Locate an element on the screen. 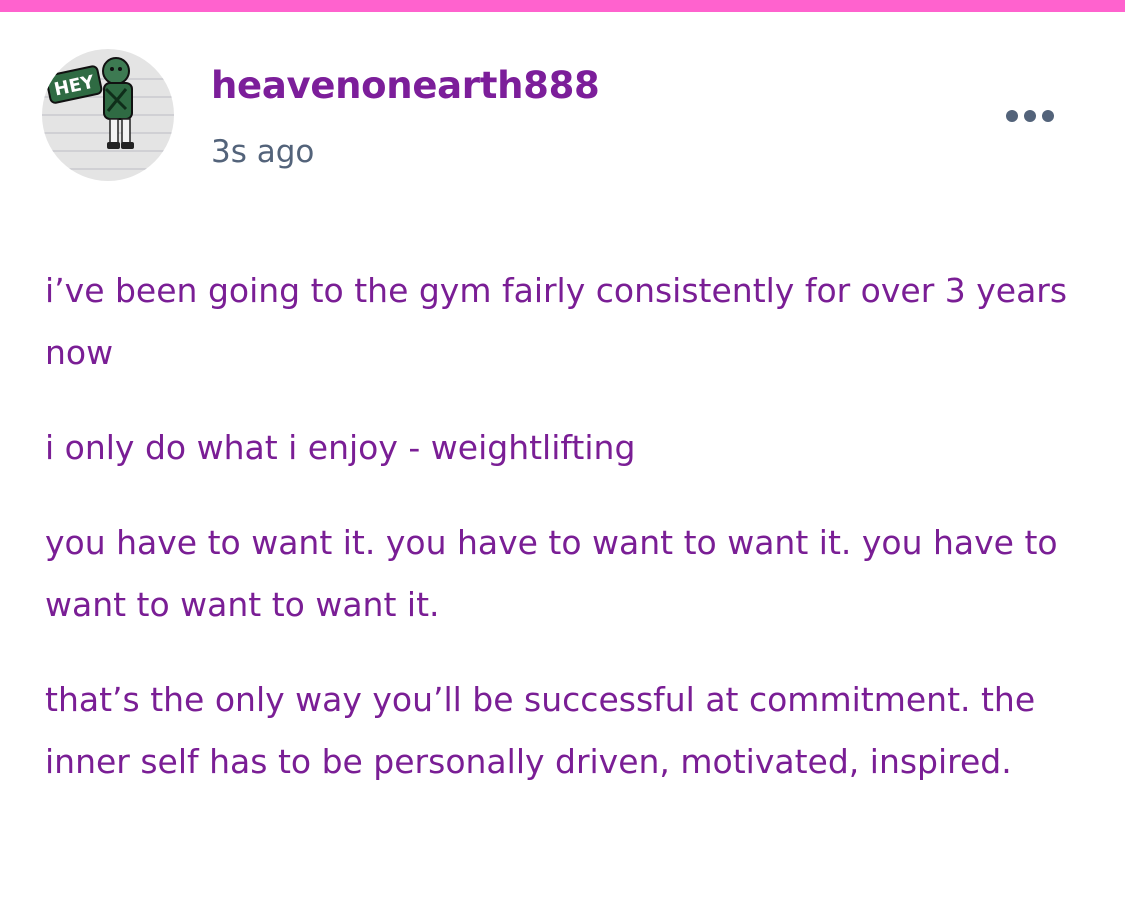 This screenshot has height=906, width=1125. more-options-button is located at coordinates (1030, 116).